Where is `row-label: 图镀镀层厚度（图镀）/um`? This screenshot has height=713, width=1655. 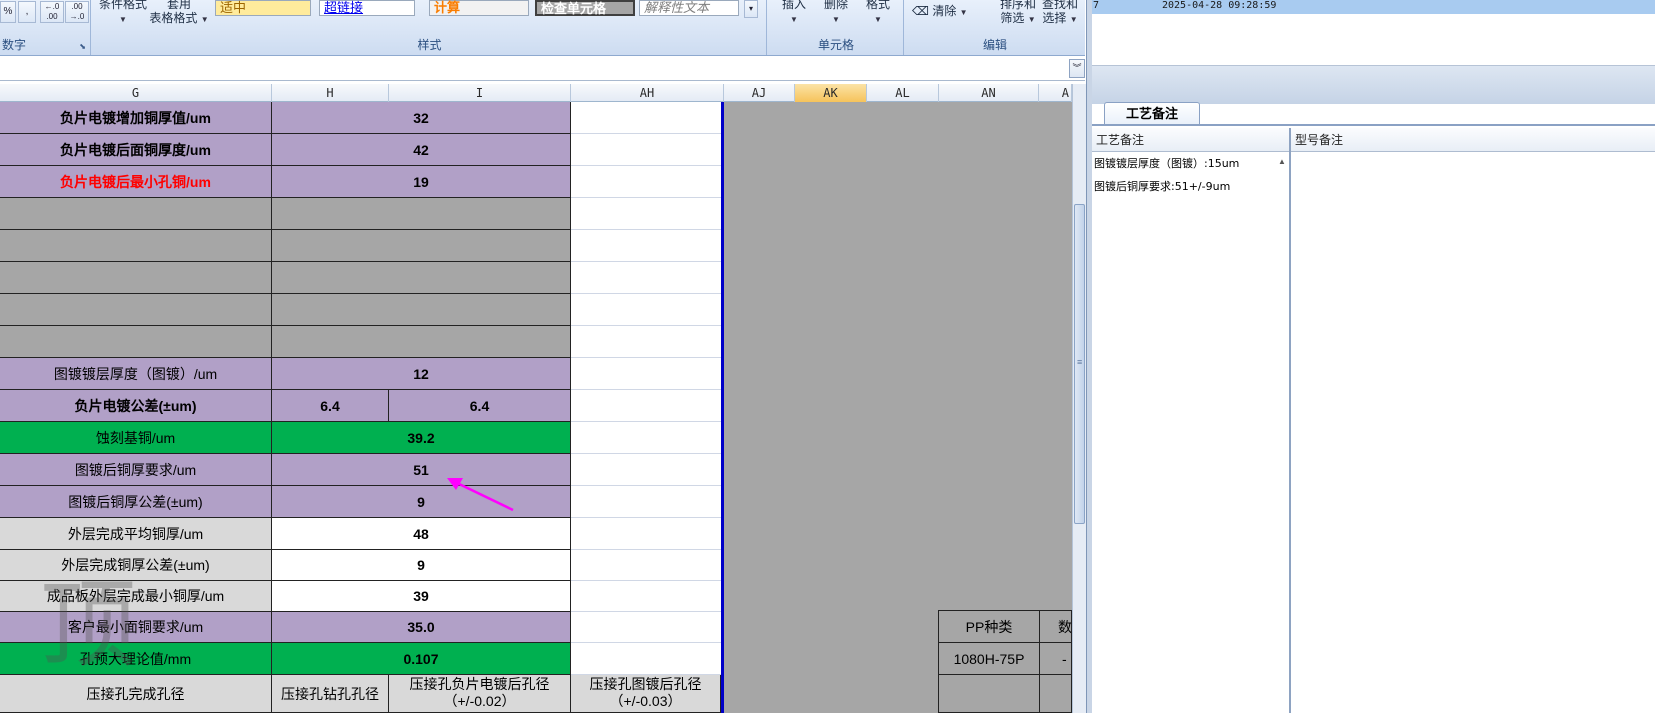
row-label: 图镀镀层厚度（图镀）/um is located at coordinates (136, 374).